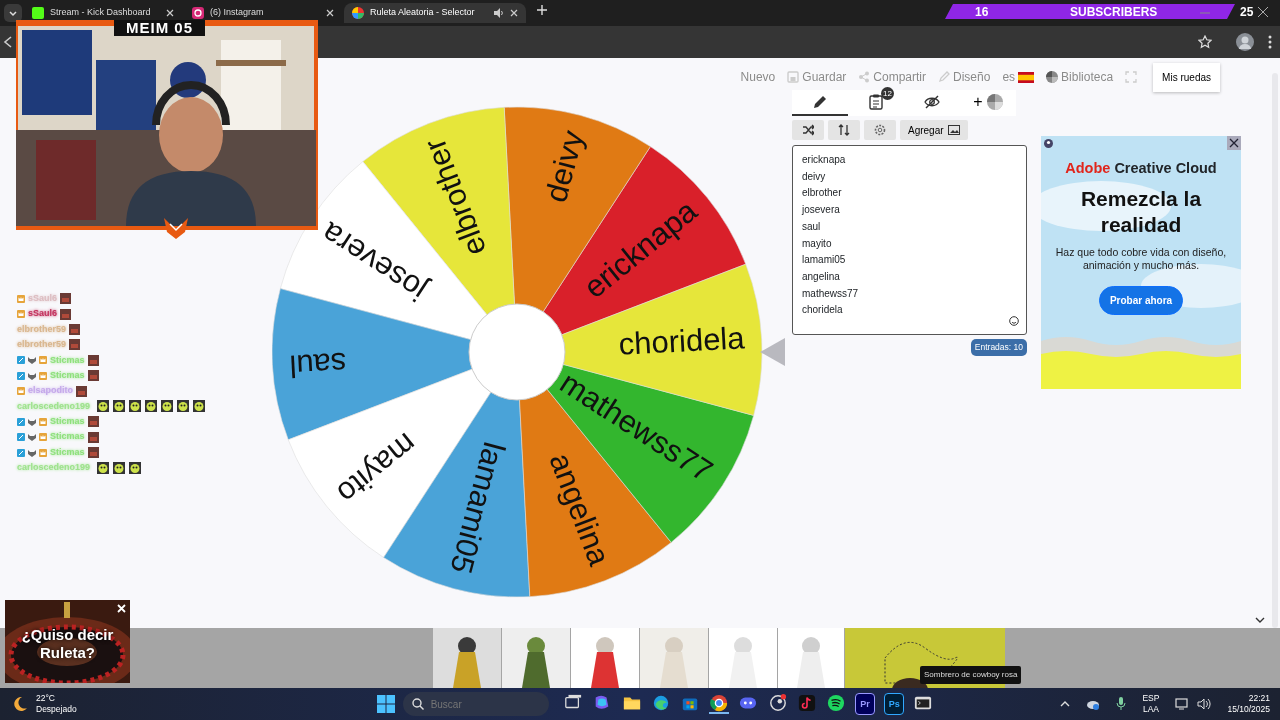 This screenshot has width=1280, height=720. Describe the element at coordinates (822, 193) in the screenshot. I see `entry-line: elbrother` at that location.